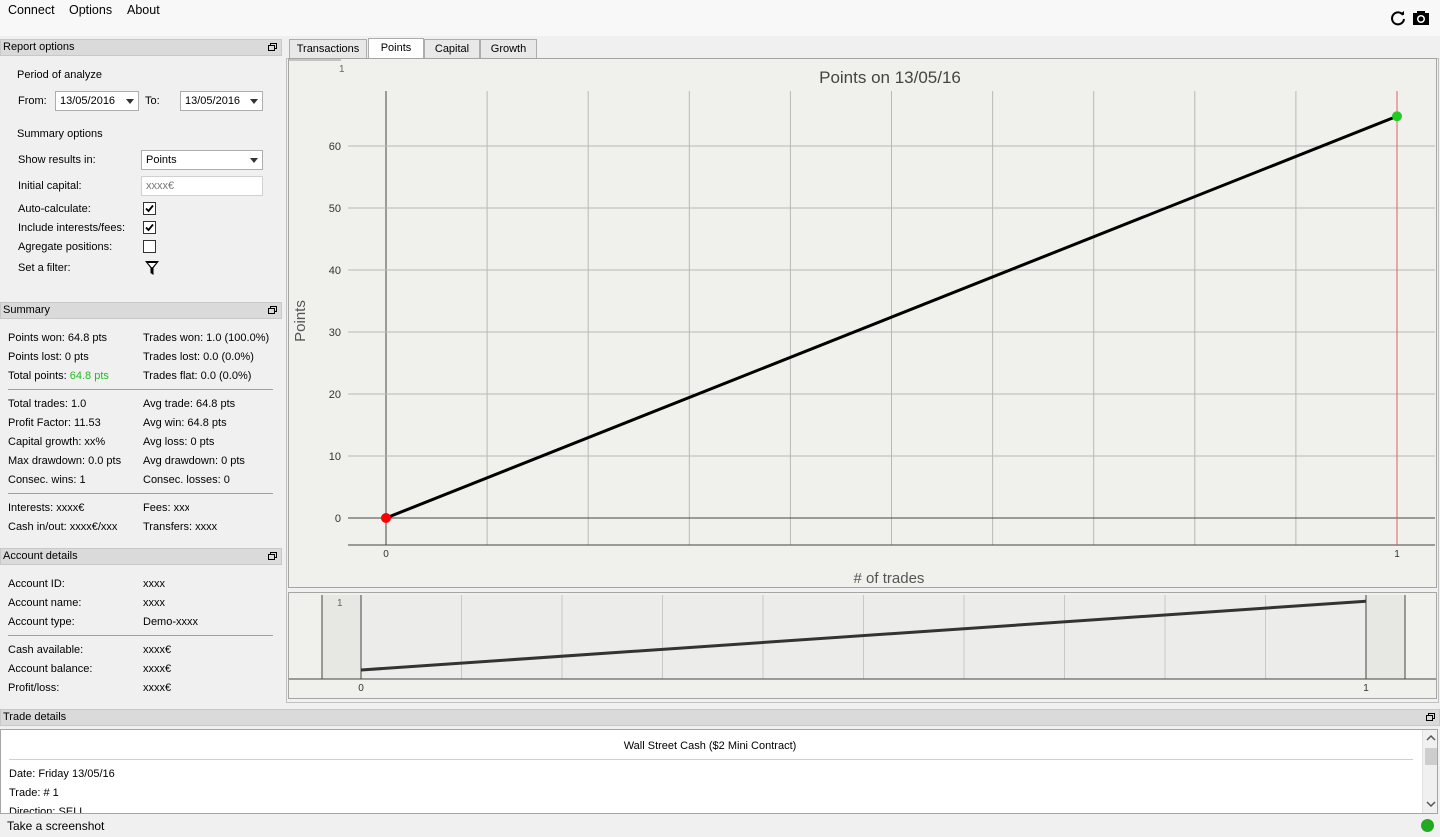  What do you see at coordinates (452, 48) in the screenshot?
I see `tab-capital: Capital` at bounding box center [452, 48].